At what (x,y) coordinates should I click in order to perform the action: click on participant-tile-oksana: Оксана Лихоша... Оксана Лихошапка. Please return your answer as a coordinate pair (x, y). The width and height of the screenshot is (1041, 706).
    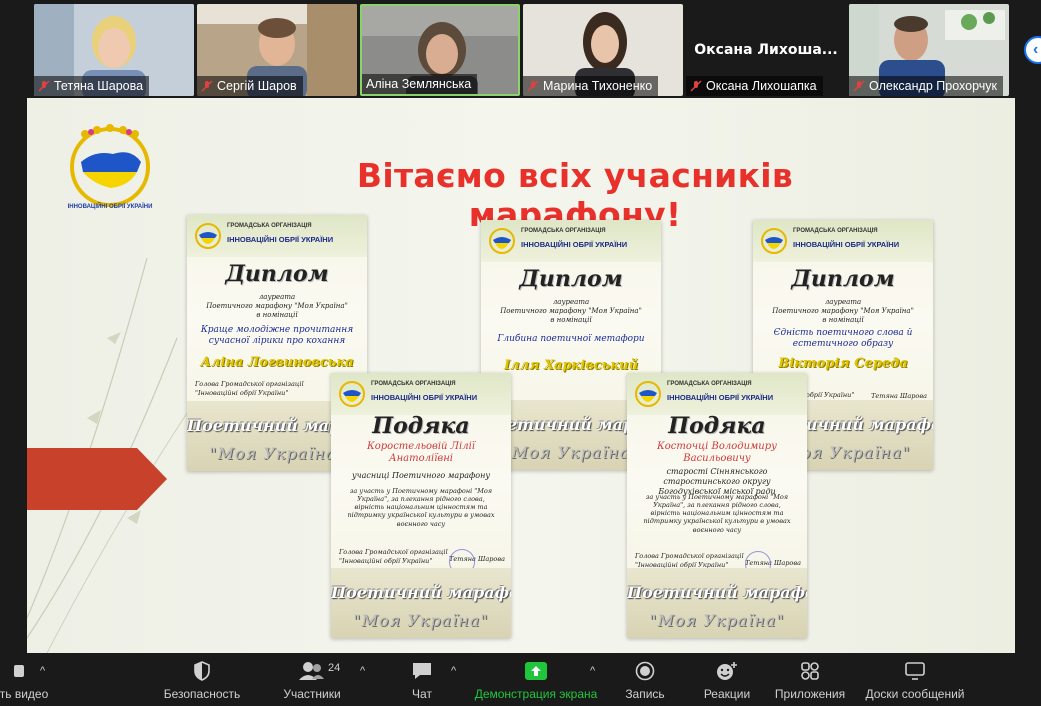
    Looking at the image, I should click on (766, 50).